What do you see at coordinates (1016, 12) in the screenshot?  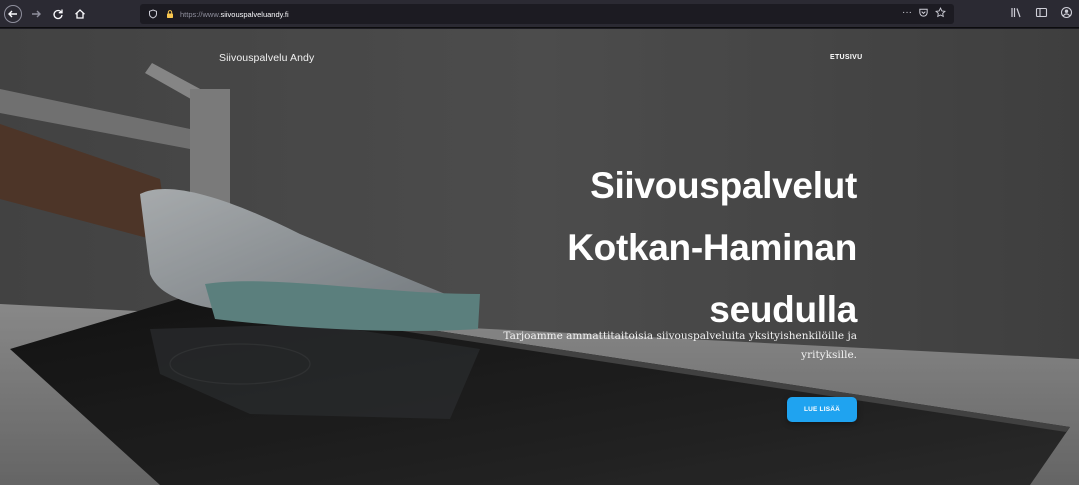 I see `library-icon` at bounding box center [1016, 12].